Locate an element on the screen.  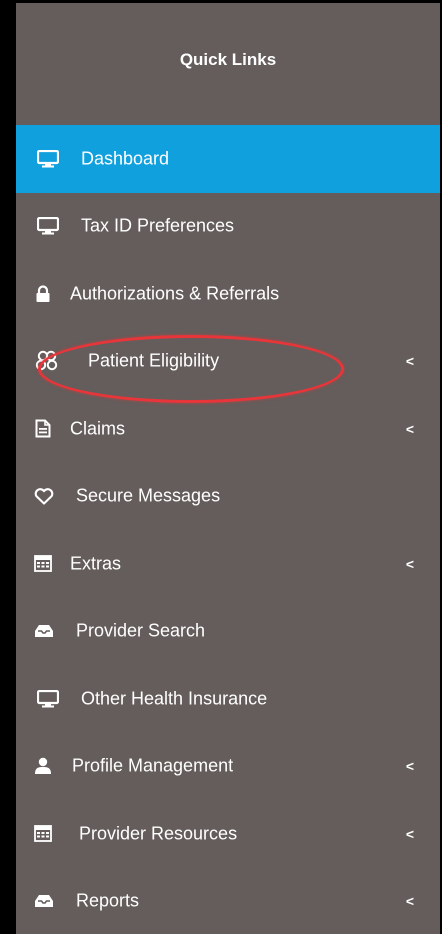
sidebar-item-label: Dashboard is located at coordinates (125, 158).